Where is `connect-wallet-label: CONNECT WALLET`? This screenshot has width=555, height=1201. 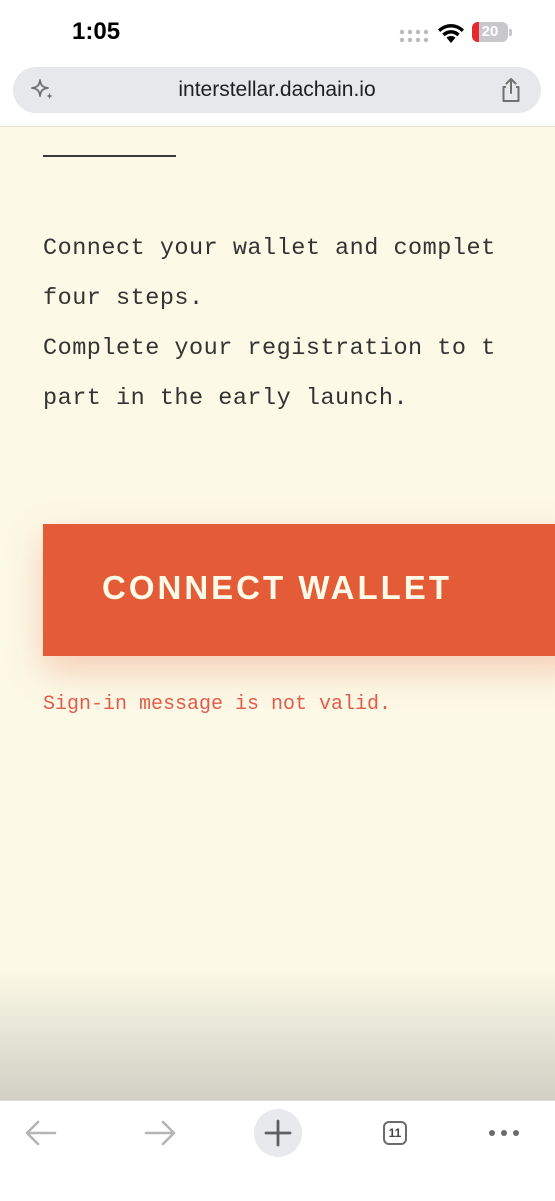 connect-wallet-label: CONNECT WALLET is located at coordinates (277, 587).